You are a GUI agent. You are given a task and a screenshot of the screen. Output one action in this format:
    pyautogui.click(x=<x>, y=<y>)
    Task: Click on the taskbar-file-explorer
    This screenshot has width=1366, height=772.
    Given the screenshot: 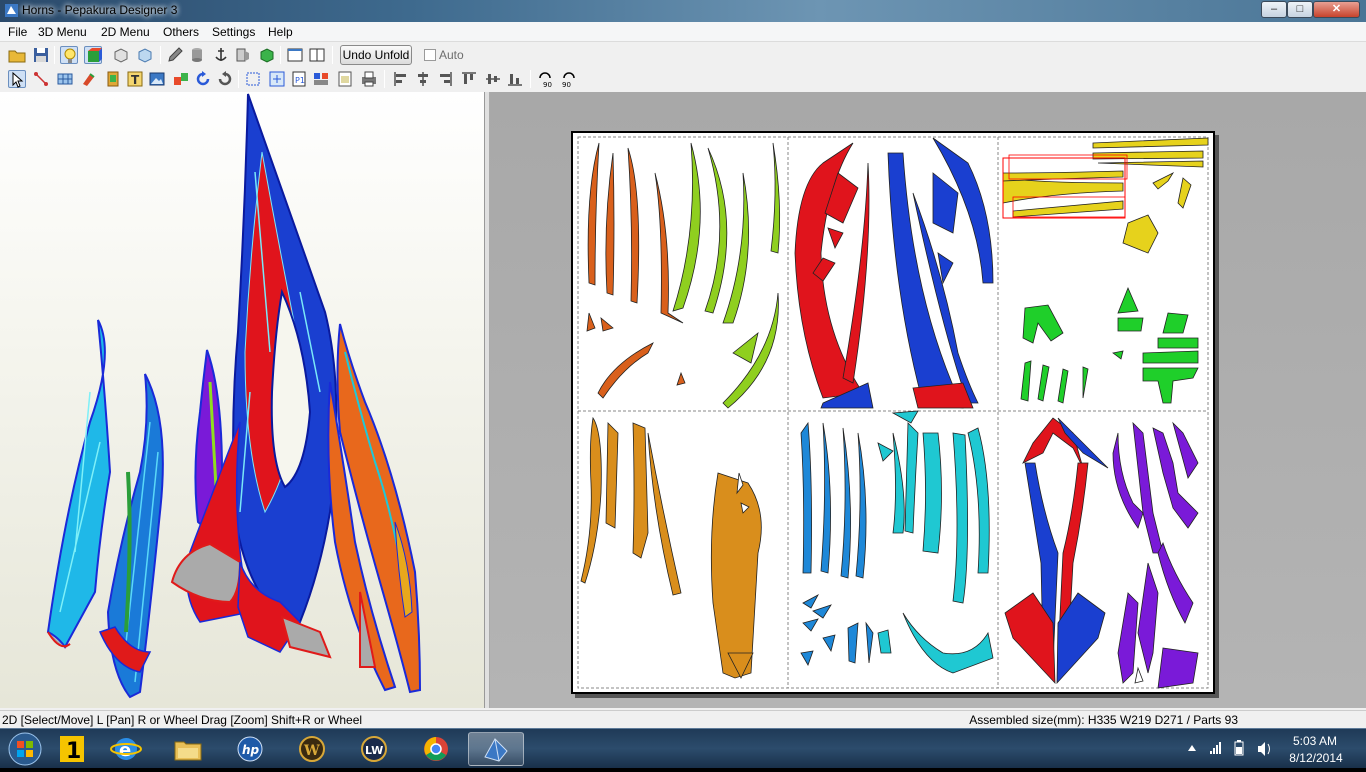 What is the action you would take?
    pyautogui.click(x=188, y=749)
    